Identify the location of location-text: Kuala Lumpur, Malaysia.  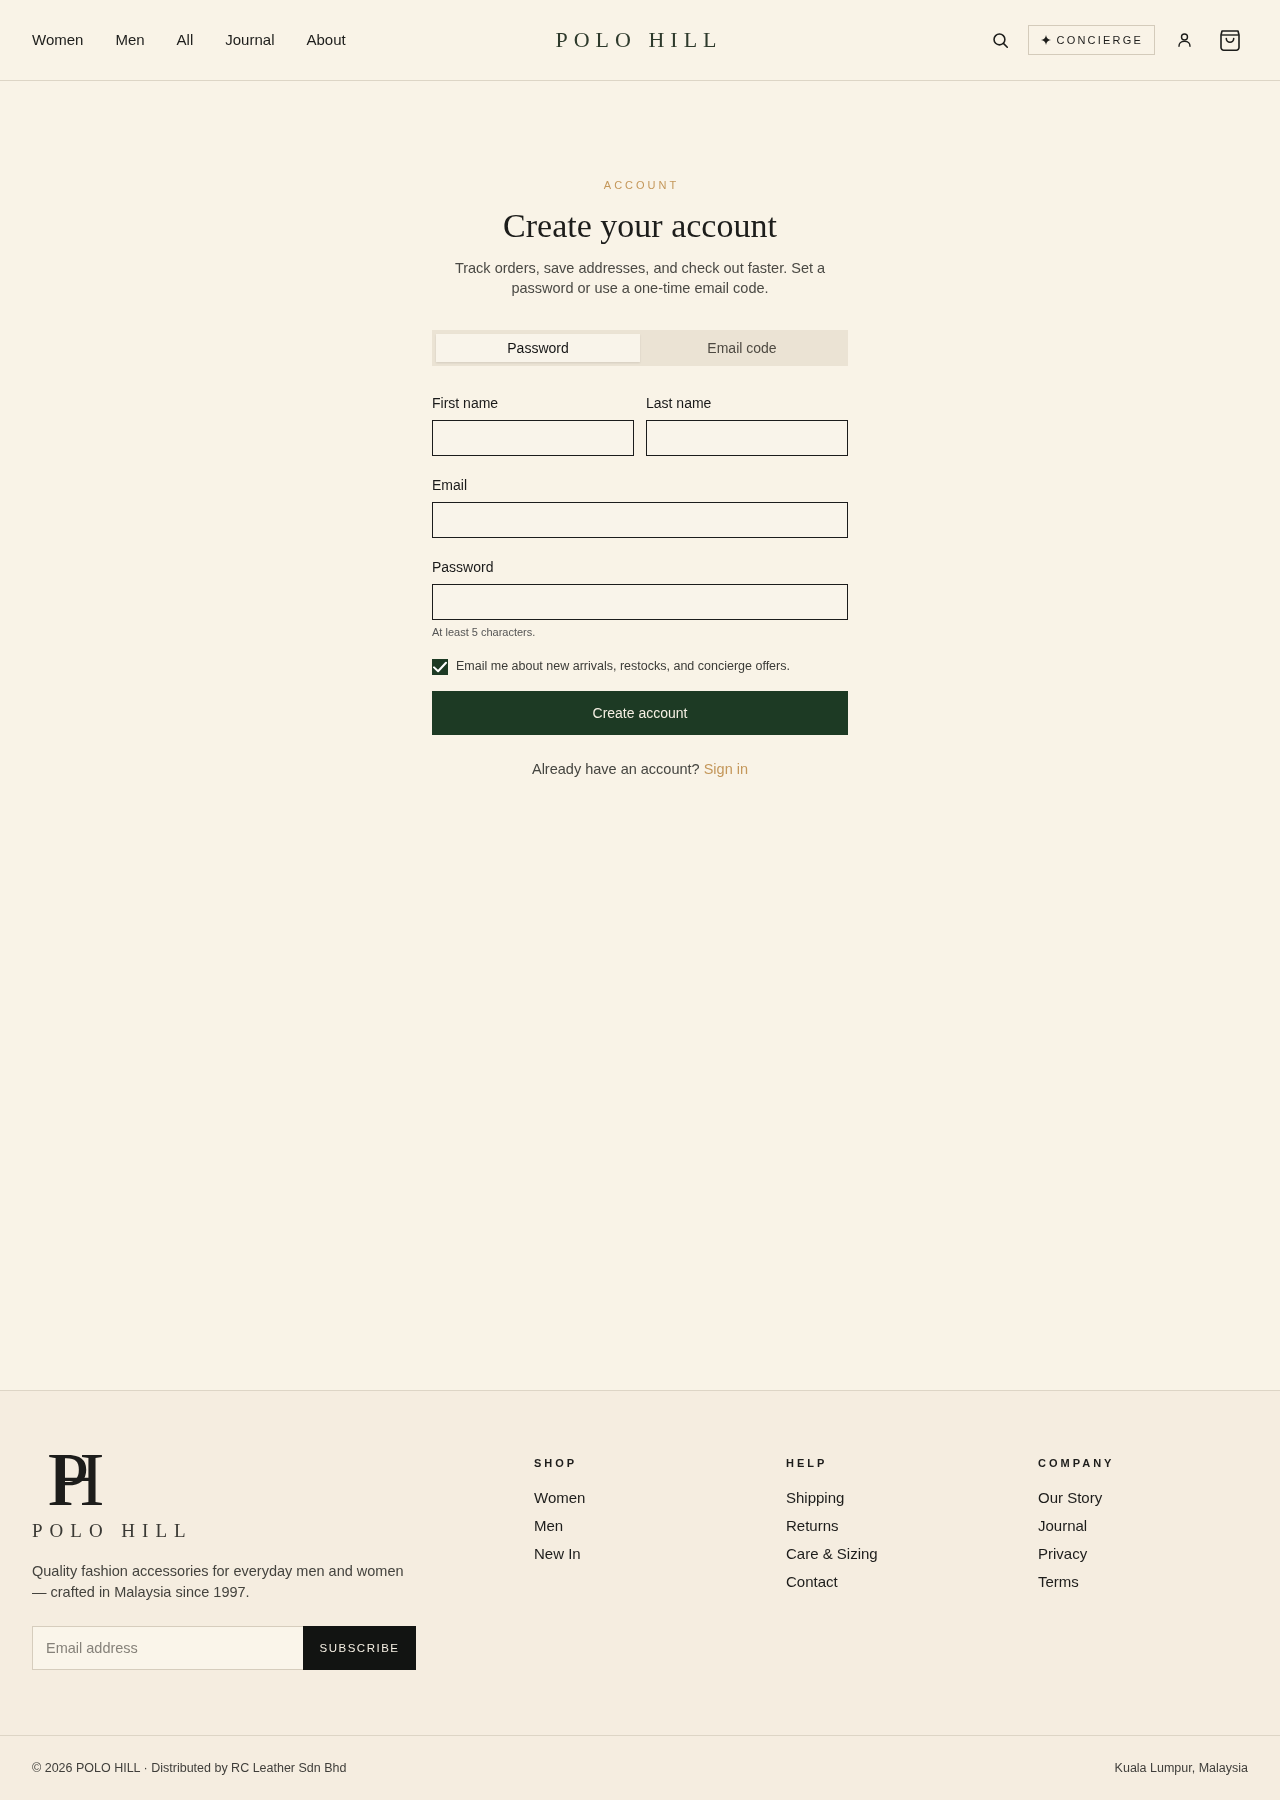
(1181, 1768).